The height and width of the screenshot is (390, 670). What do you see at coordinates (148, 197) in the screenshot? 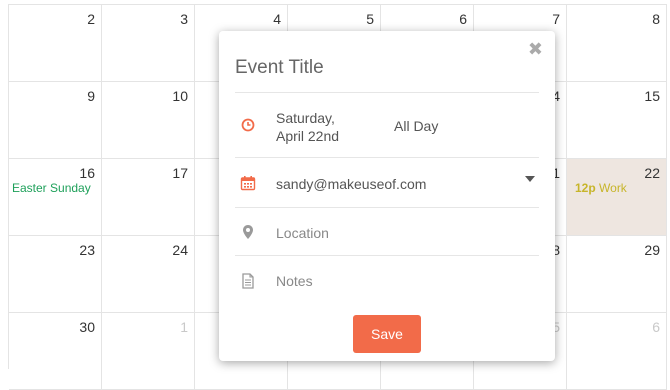
I see `day-cell: 17` at bounding box center [148, 197].